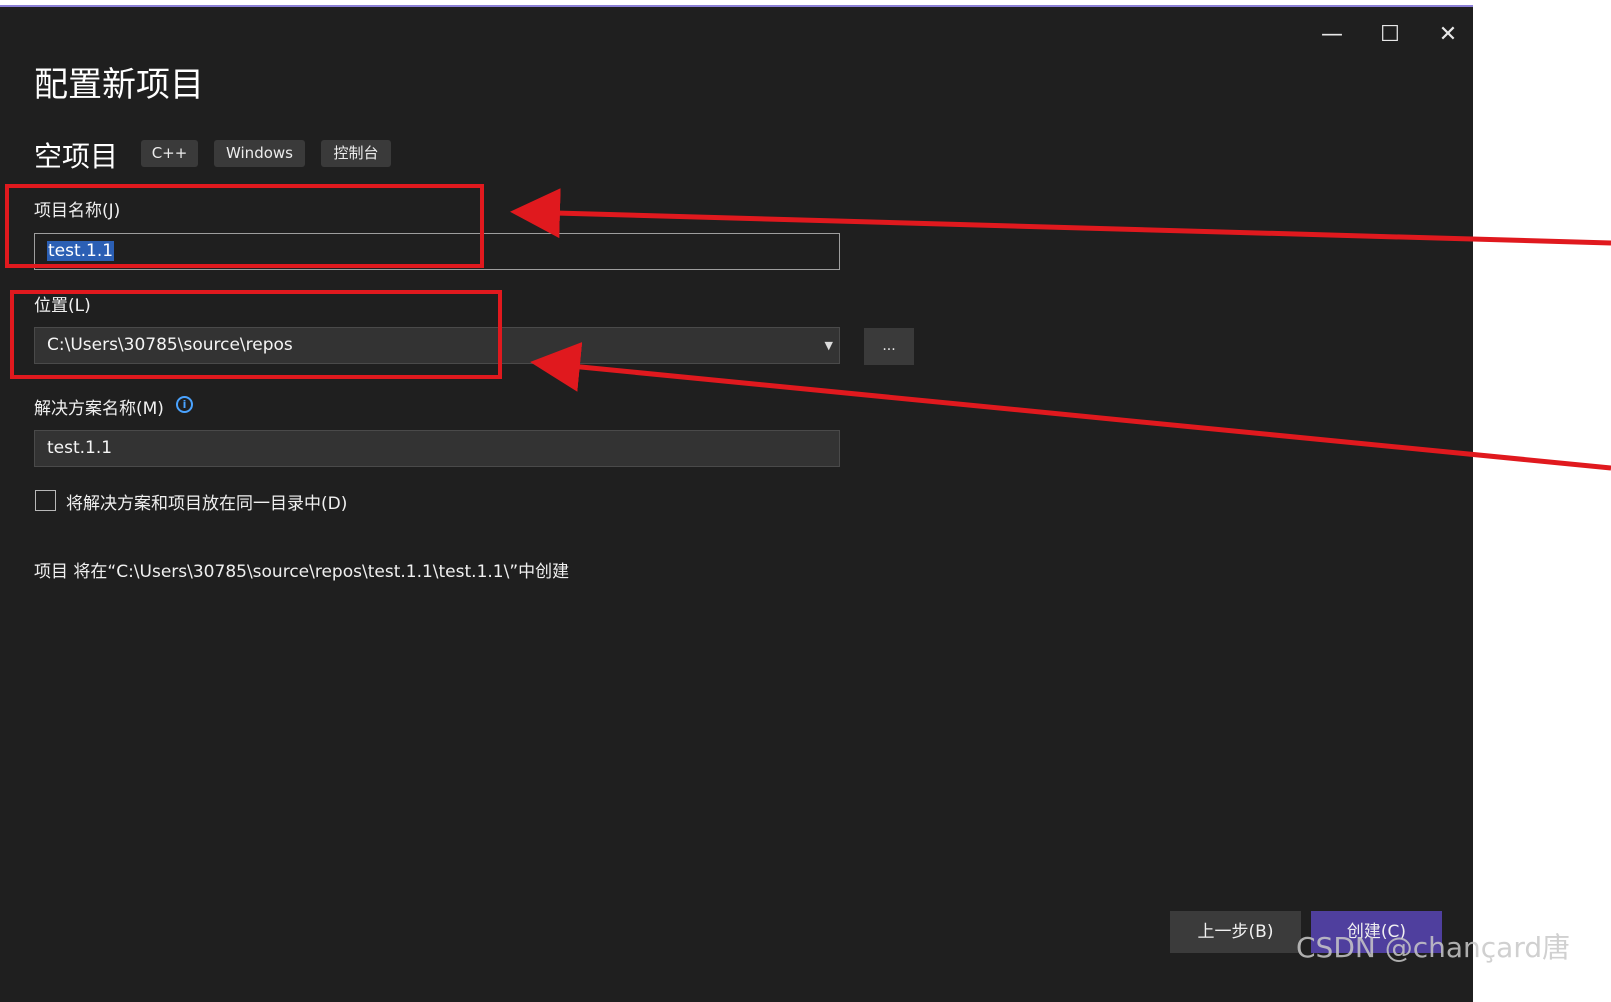 The width and height of the screenshot is (1611, 1002). Describe the element at coordinates (1070, 406) in the screenshot. I see `arrow-to-location` at that location.